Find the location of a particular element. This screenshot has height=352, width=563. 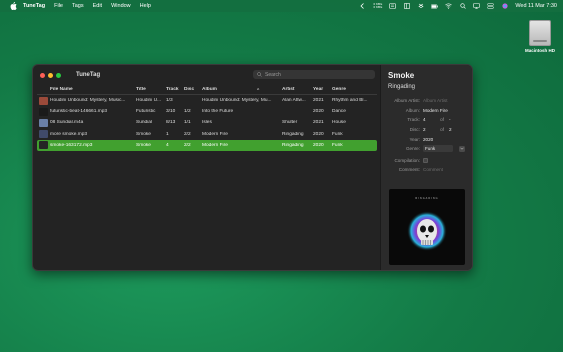

search-spotlight-icon is located at coordinates (462, 6).